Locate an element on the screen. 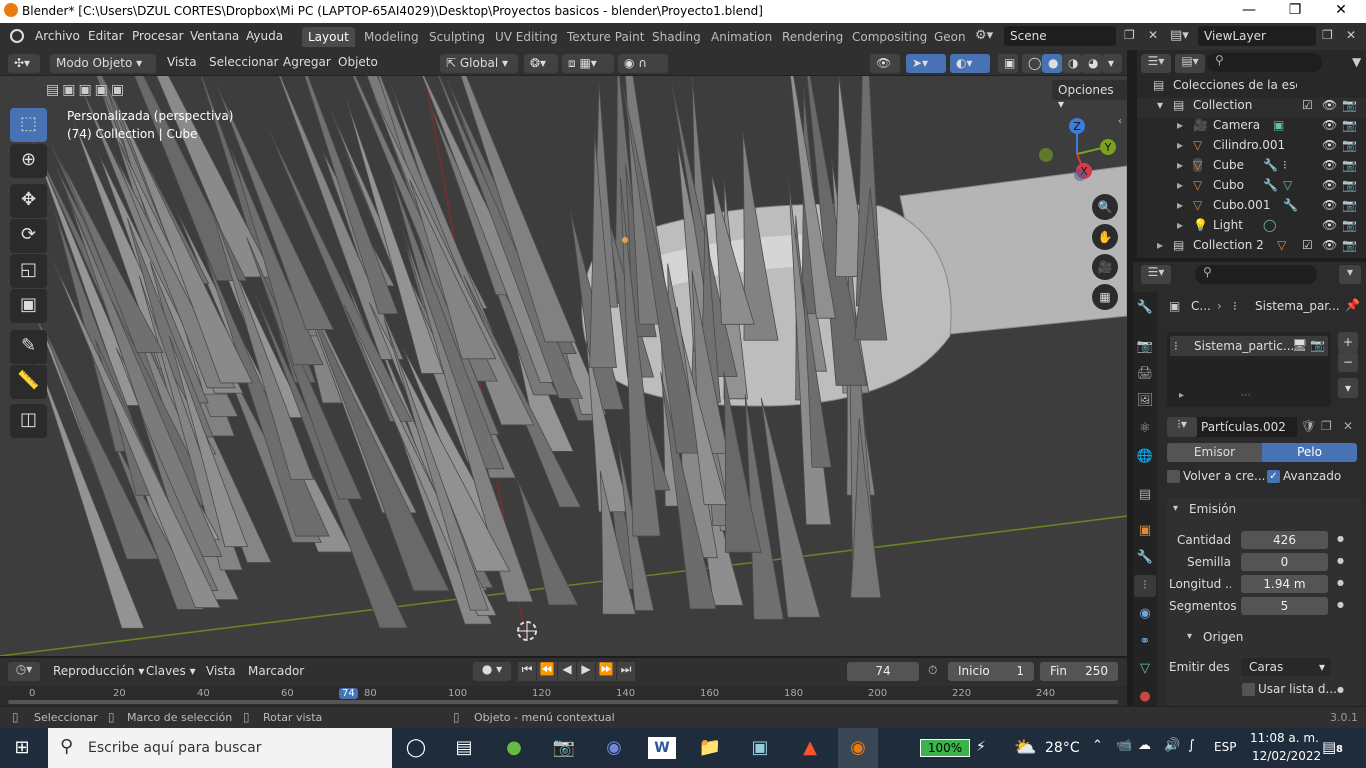  tool-tab-icon: 🔧 is located at coordinates (1145, 308).